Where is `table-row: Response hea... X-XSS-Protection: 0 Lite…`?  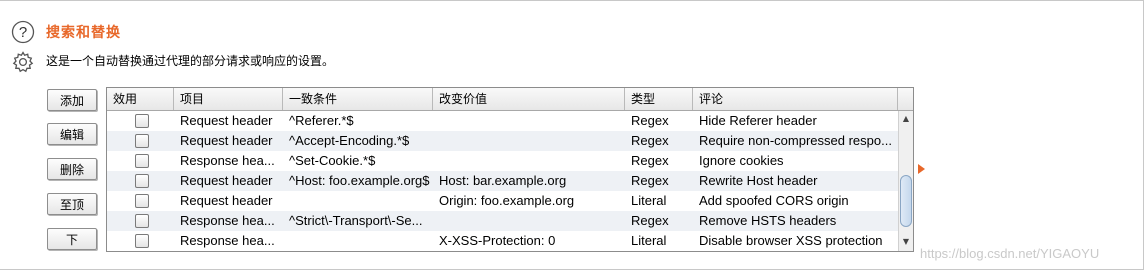 table-row: Response hea... X-XSS-Protection: 0 Lite… is located at coordinates (502, 241).